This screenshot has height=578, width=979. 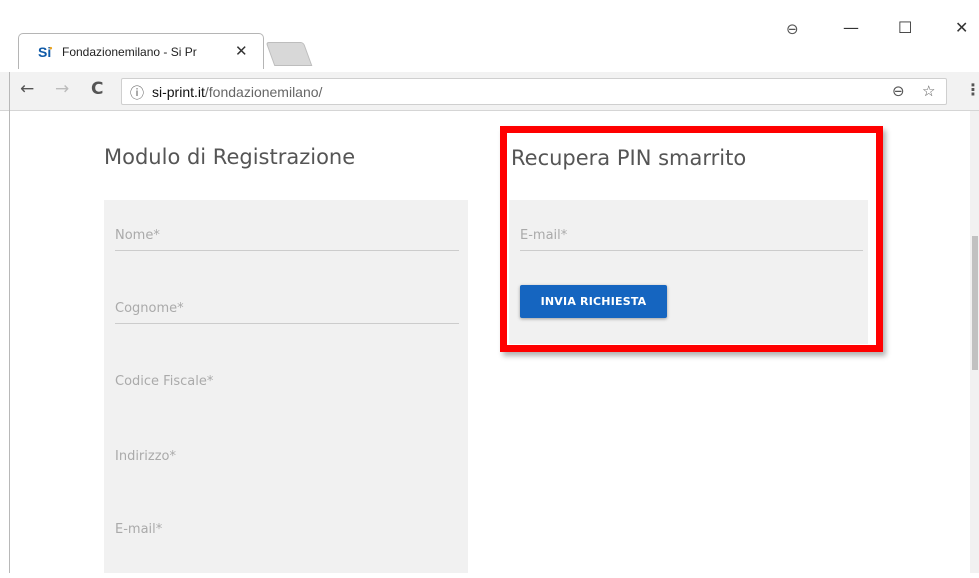 I want to click on name-field: Nome*, so click(x=287, y=256).